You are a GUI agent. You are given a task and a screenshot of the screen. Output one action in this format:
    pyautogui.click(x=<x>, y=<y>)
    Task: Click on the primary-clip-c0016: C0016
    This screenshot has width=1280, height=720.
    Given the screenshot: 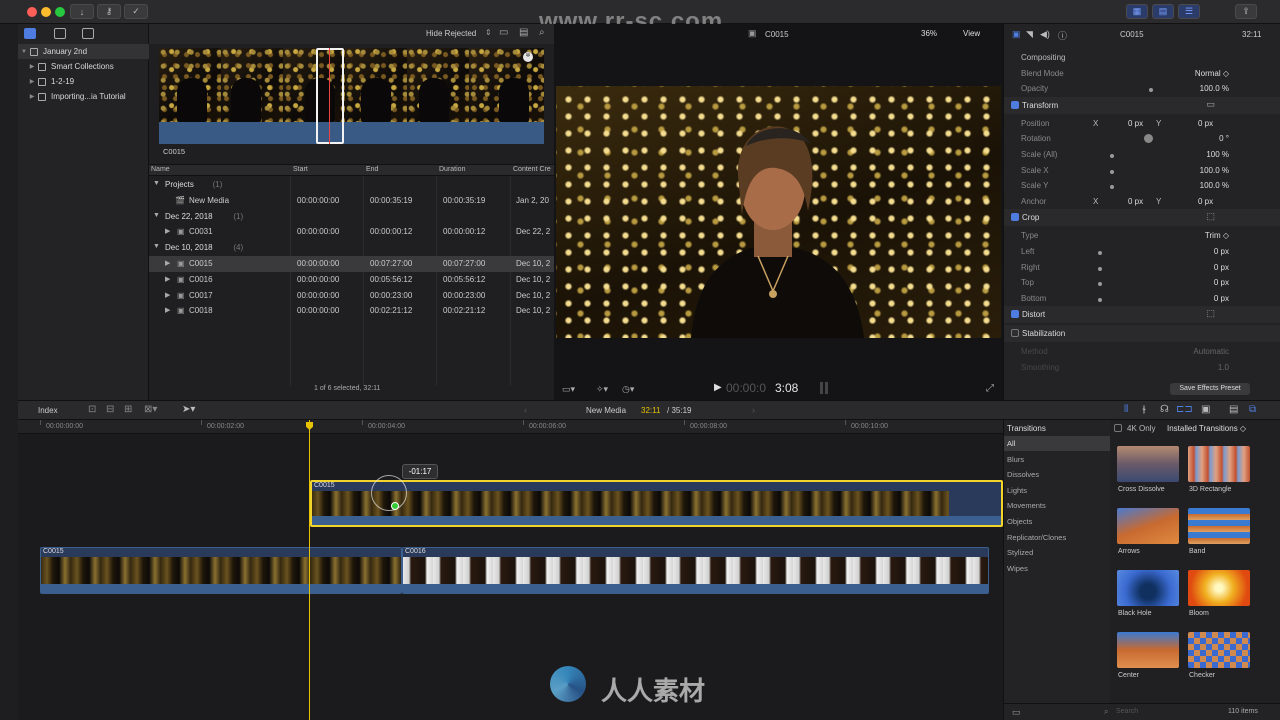 What is the action you would take?
    pyautogui.click(x=695, y=570)
    